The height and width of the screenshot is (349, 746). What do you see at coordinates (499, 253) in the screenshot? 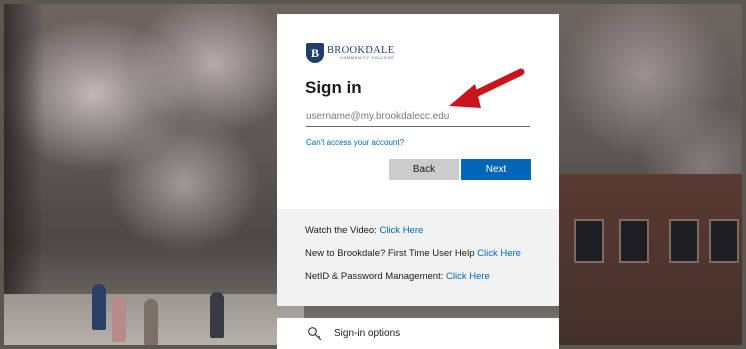
I see `help-link: Click Here` at bounding box center [499, 253].